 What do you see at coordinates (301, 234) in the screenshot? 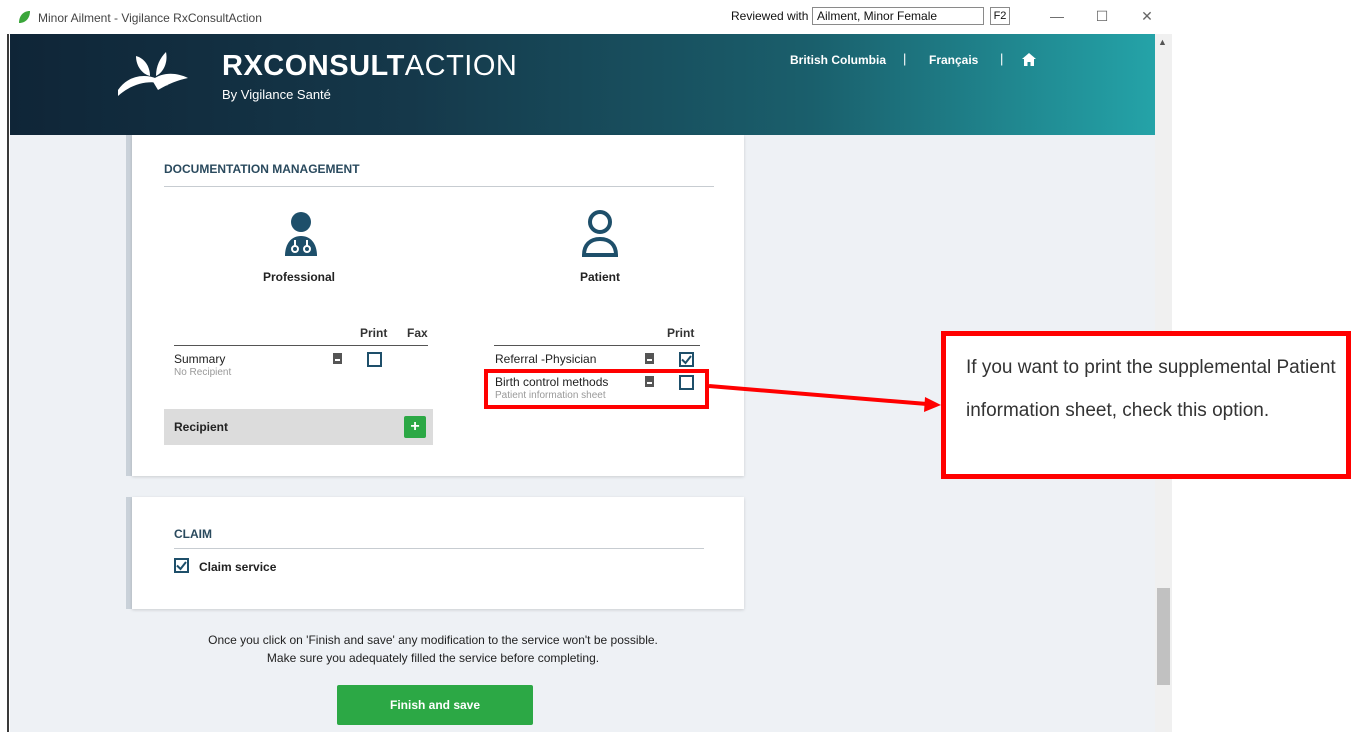
I see `professional-doctor-icon` at bounding box center [301, 234].